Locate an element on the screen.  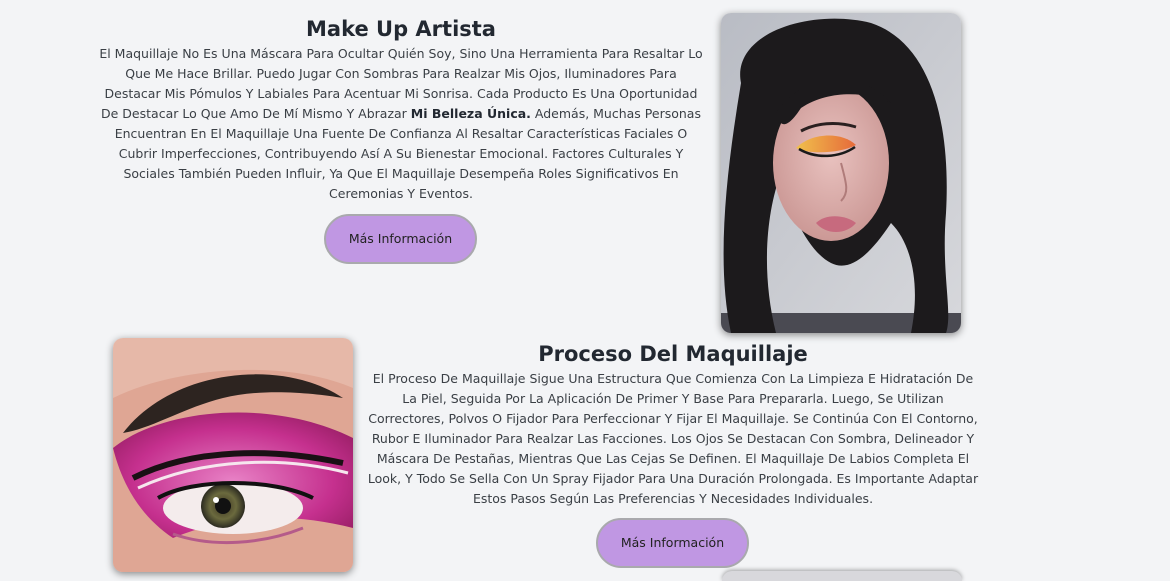
process-more-info-button: Más Información is located at coordinates (672, 543).